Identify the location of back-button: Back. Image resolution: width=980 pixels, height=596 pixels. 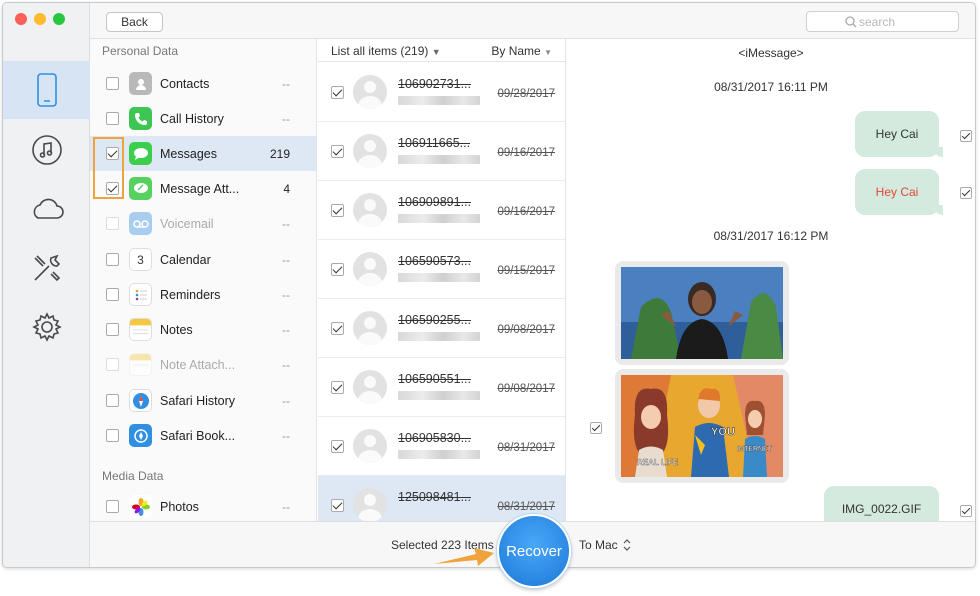
(134, 22).